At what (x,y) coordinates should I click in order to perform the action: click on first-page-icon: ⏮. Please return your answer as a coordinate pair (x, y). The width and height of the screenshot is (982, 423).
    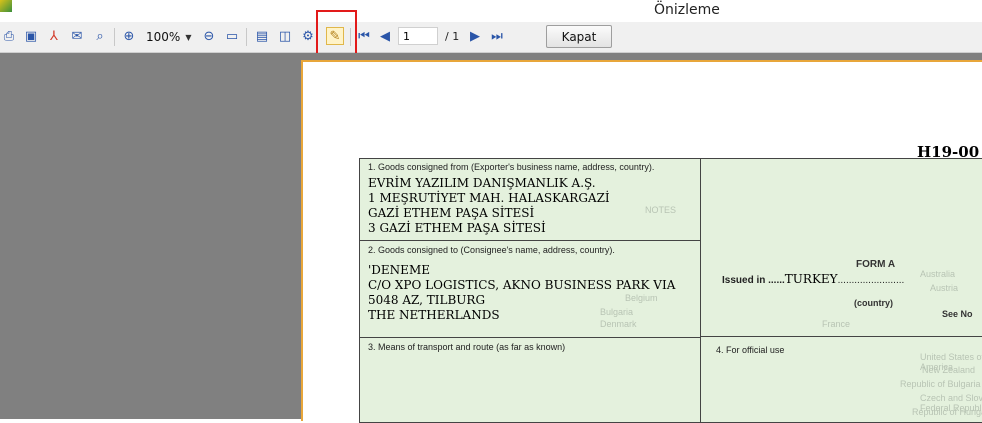
    Looking at the image, I should click on (364, 36).